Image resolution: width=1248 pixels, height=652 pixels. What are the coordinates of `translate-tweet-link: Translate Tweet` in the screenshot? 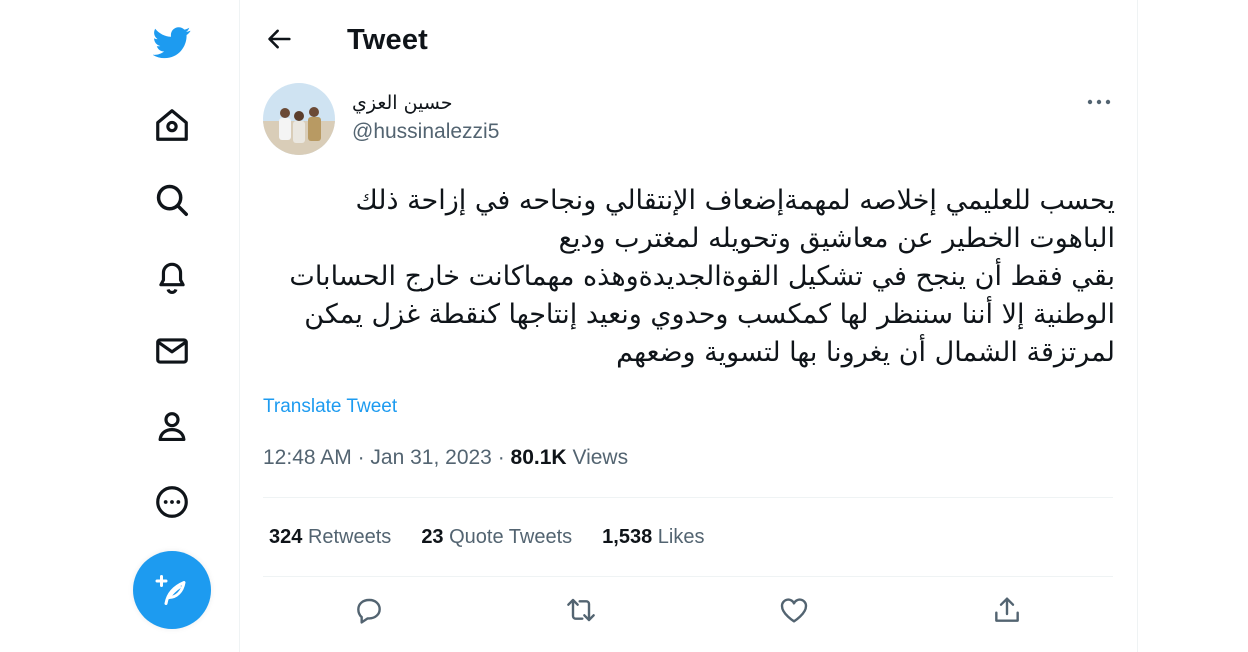 It's located at (330, 407).